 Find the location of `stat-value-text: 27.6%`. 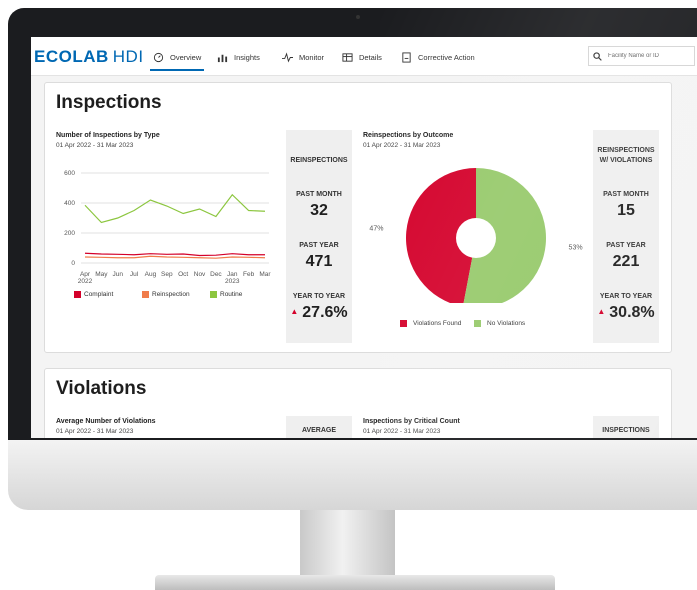

stat-value-text: 27.6% is located at coordinates (325, 312).